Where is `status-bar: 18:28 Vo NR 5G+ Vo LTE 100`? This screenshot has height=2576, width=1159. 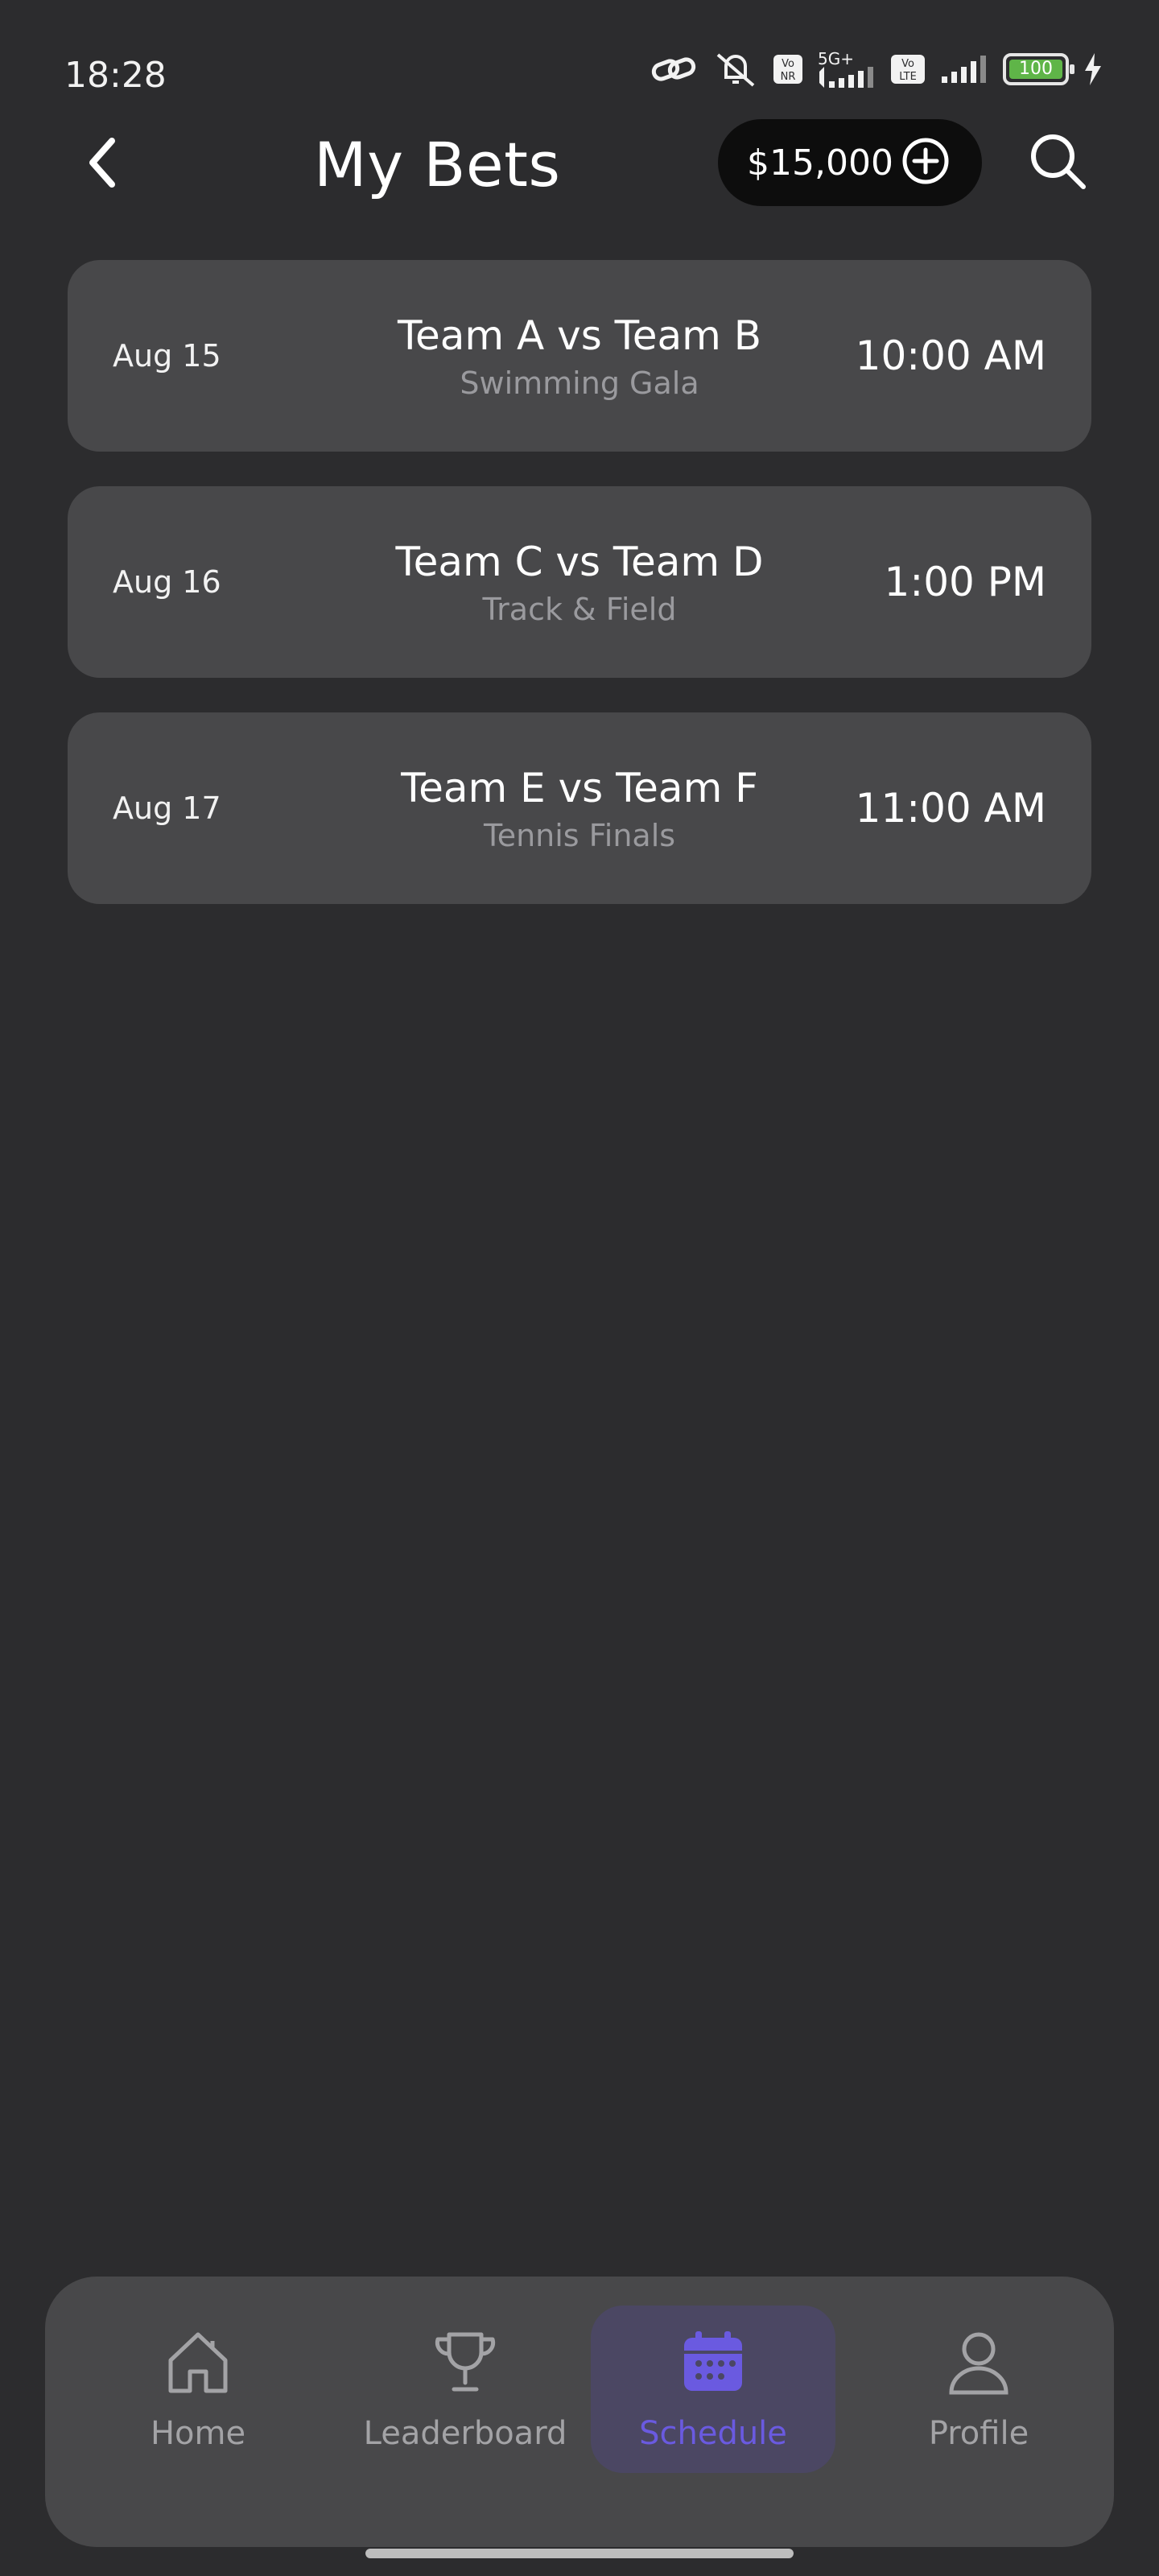
status-bar: 18:28 Vo NR 5G+ Vo LTE 100 is located at coordinates (579, 60).